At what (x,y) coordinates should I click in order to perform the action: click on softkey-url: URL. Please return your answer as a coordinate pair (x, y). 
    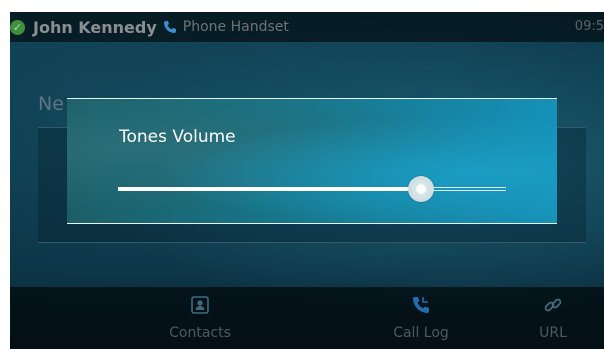
    Looking at the image, I should click on (553, 318).